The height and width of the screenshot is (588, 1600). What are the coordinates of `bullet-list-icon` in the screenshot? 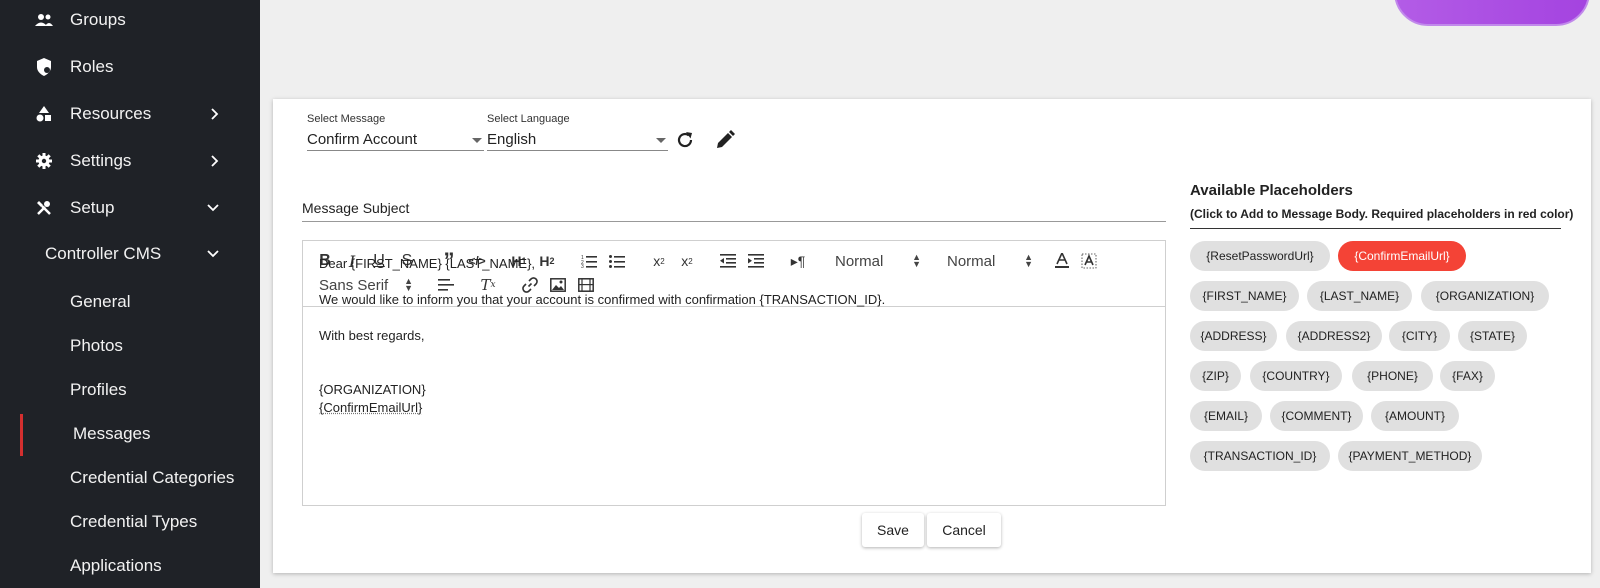 It's located at (617, 261).